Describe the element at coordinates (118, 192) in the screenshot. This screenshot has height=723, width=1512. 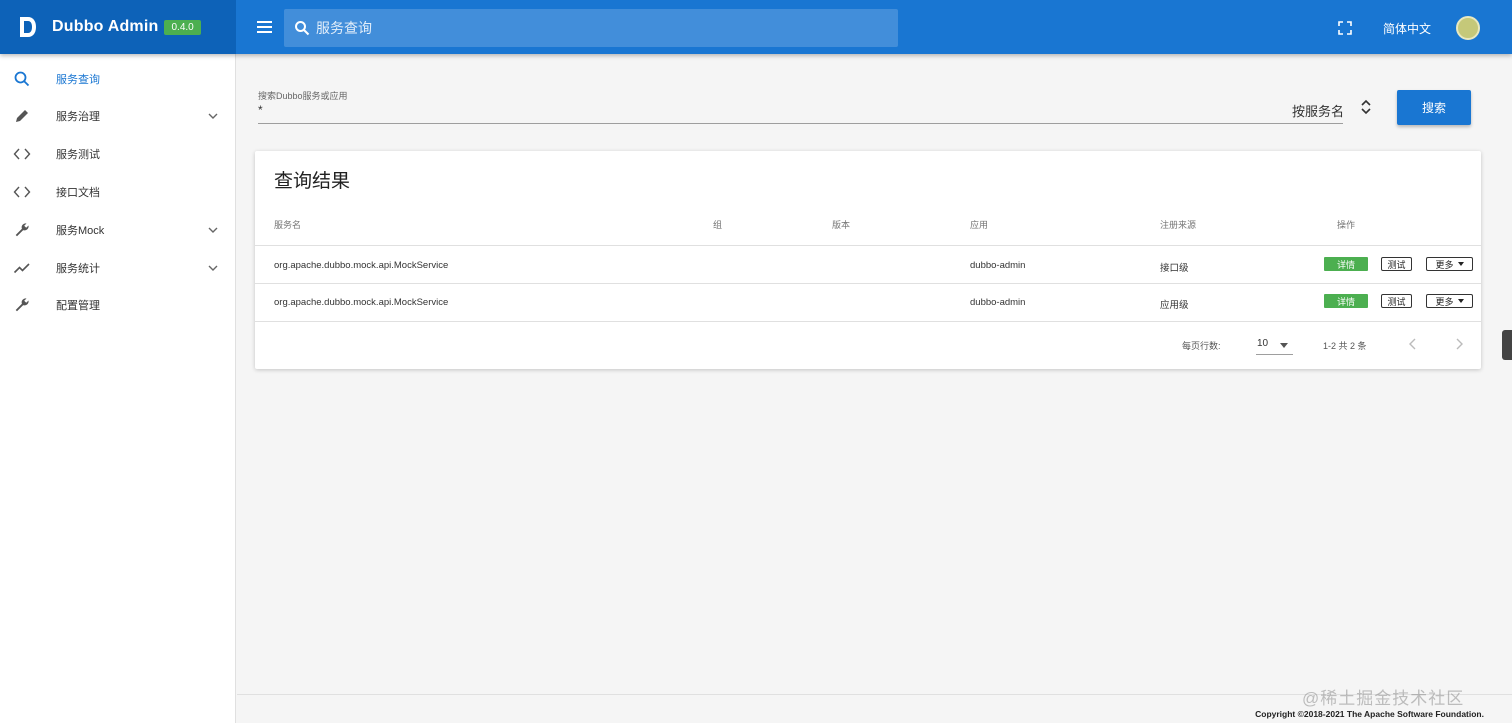
I see `sidebar-item-api-docs: 接口文档` at that location.